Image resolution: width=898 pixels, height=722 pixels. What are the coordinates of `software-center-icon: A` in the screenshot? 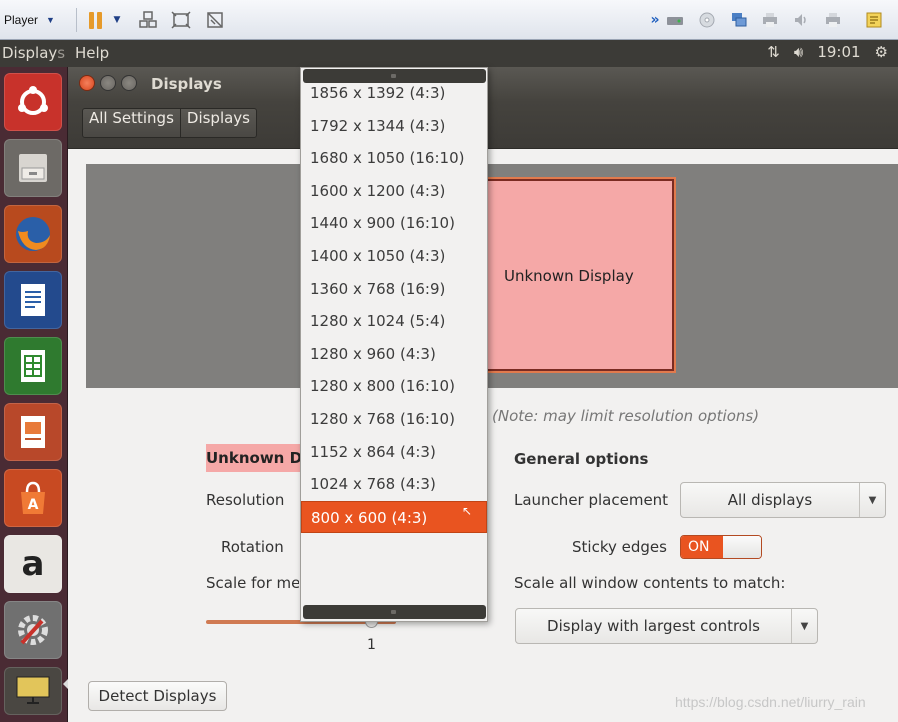 It's located at (33, 498).